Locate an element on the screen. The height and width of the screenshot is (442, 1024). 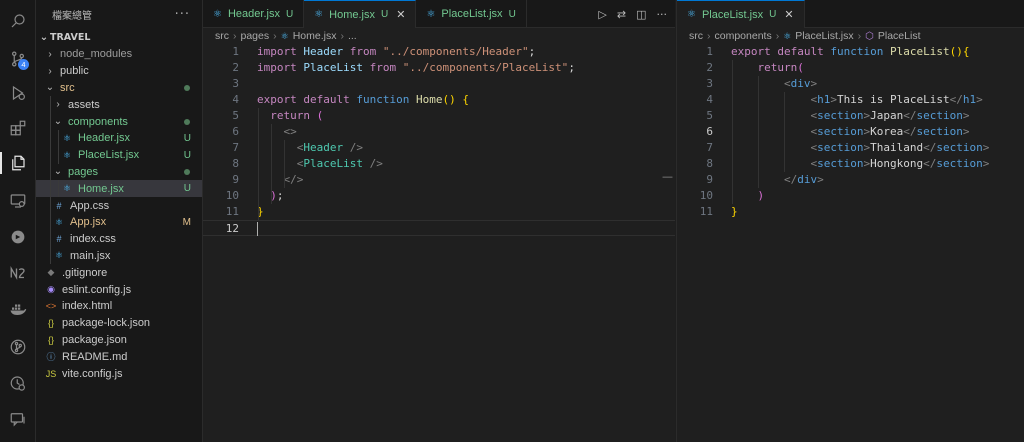
code-line: 5 <section>Japan</section> is located at coordinates (850, 116).